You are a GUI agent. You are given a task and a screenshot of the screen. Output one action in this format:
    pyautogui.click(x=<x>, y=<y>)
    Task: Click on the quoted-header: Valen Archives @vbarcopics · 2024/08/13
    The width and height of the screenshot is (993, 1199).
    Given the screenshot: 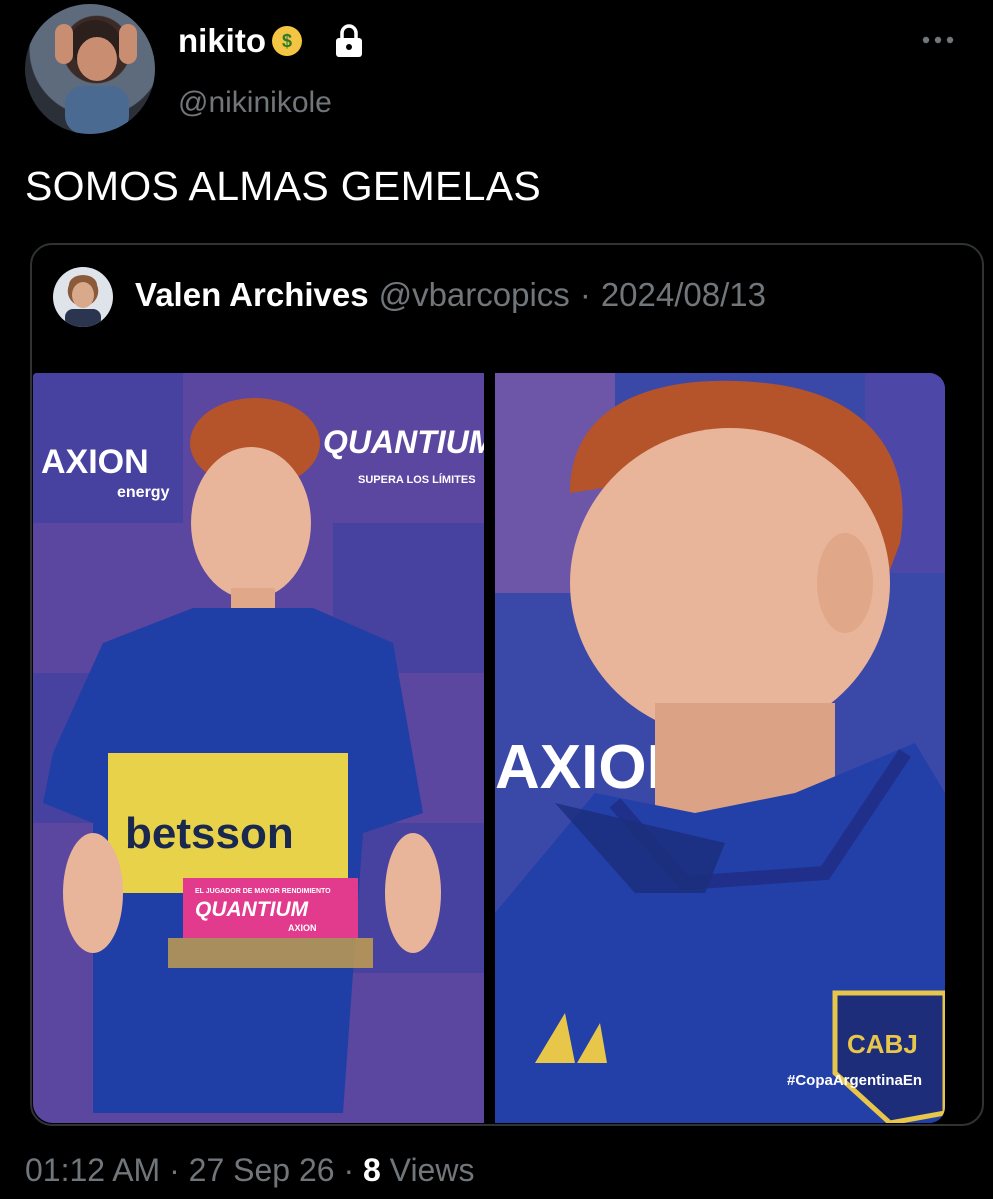 What is the action you would take?
    pyautogui.click(x=450, y=295)
    